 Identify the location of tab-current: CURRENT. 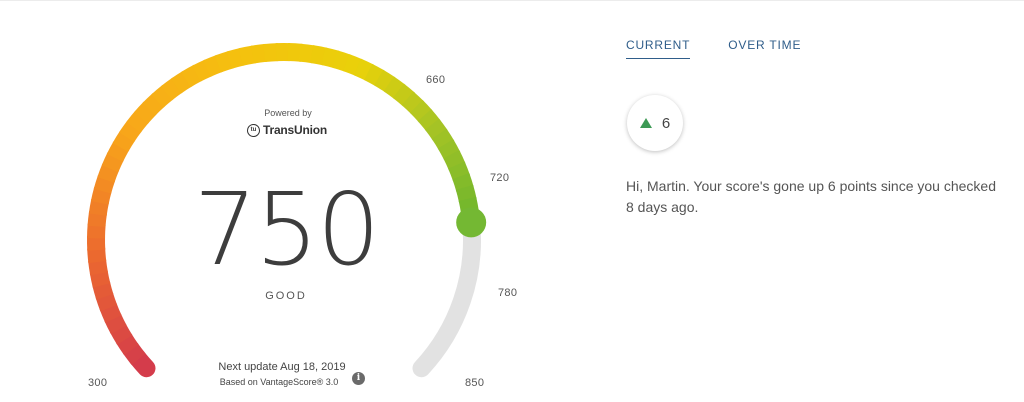
(658, 48).